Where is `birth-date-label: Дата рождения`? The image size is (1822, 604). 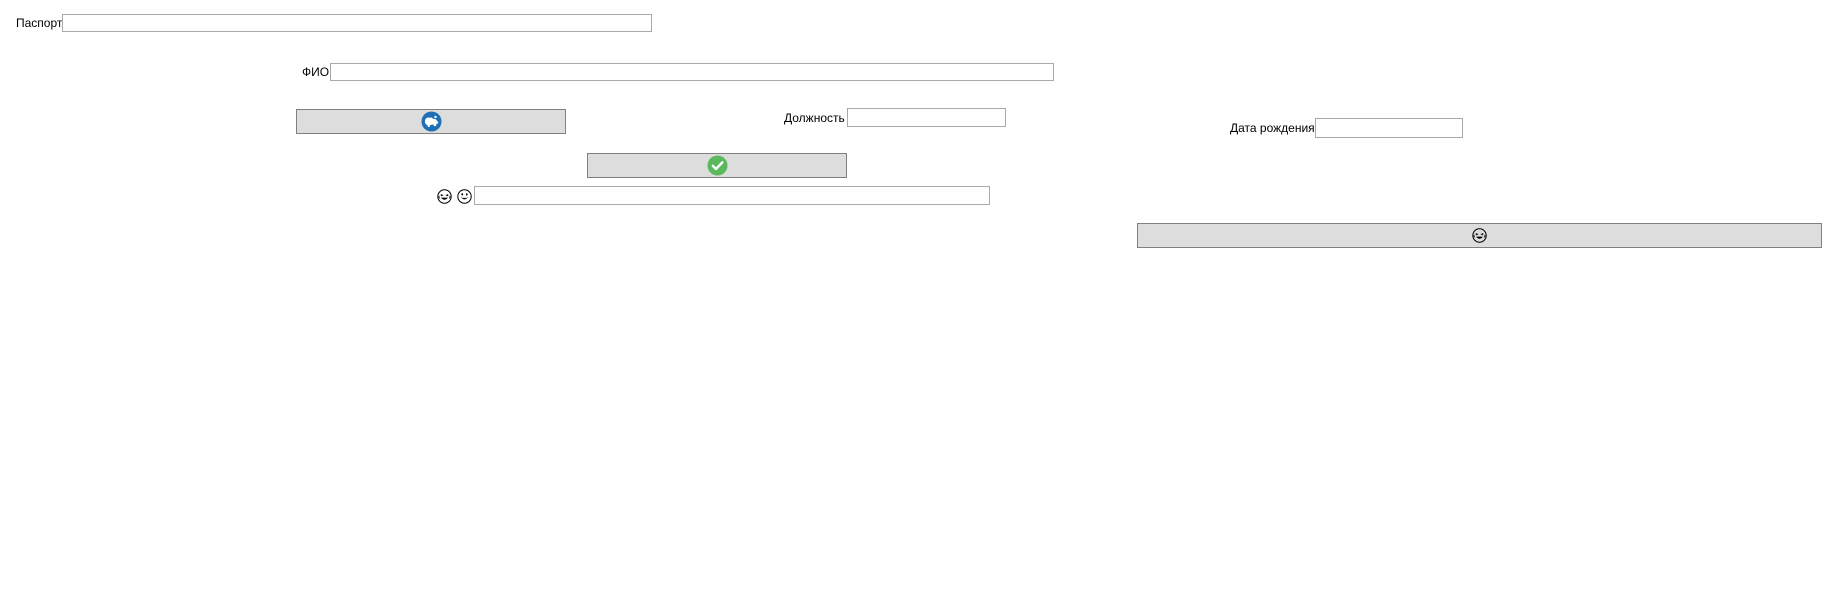 birth-date-label: Дата рождения is located at coordinates (1272, 128).